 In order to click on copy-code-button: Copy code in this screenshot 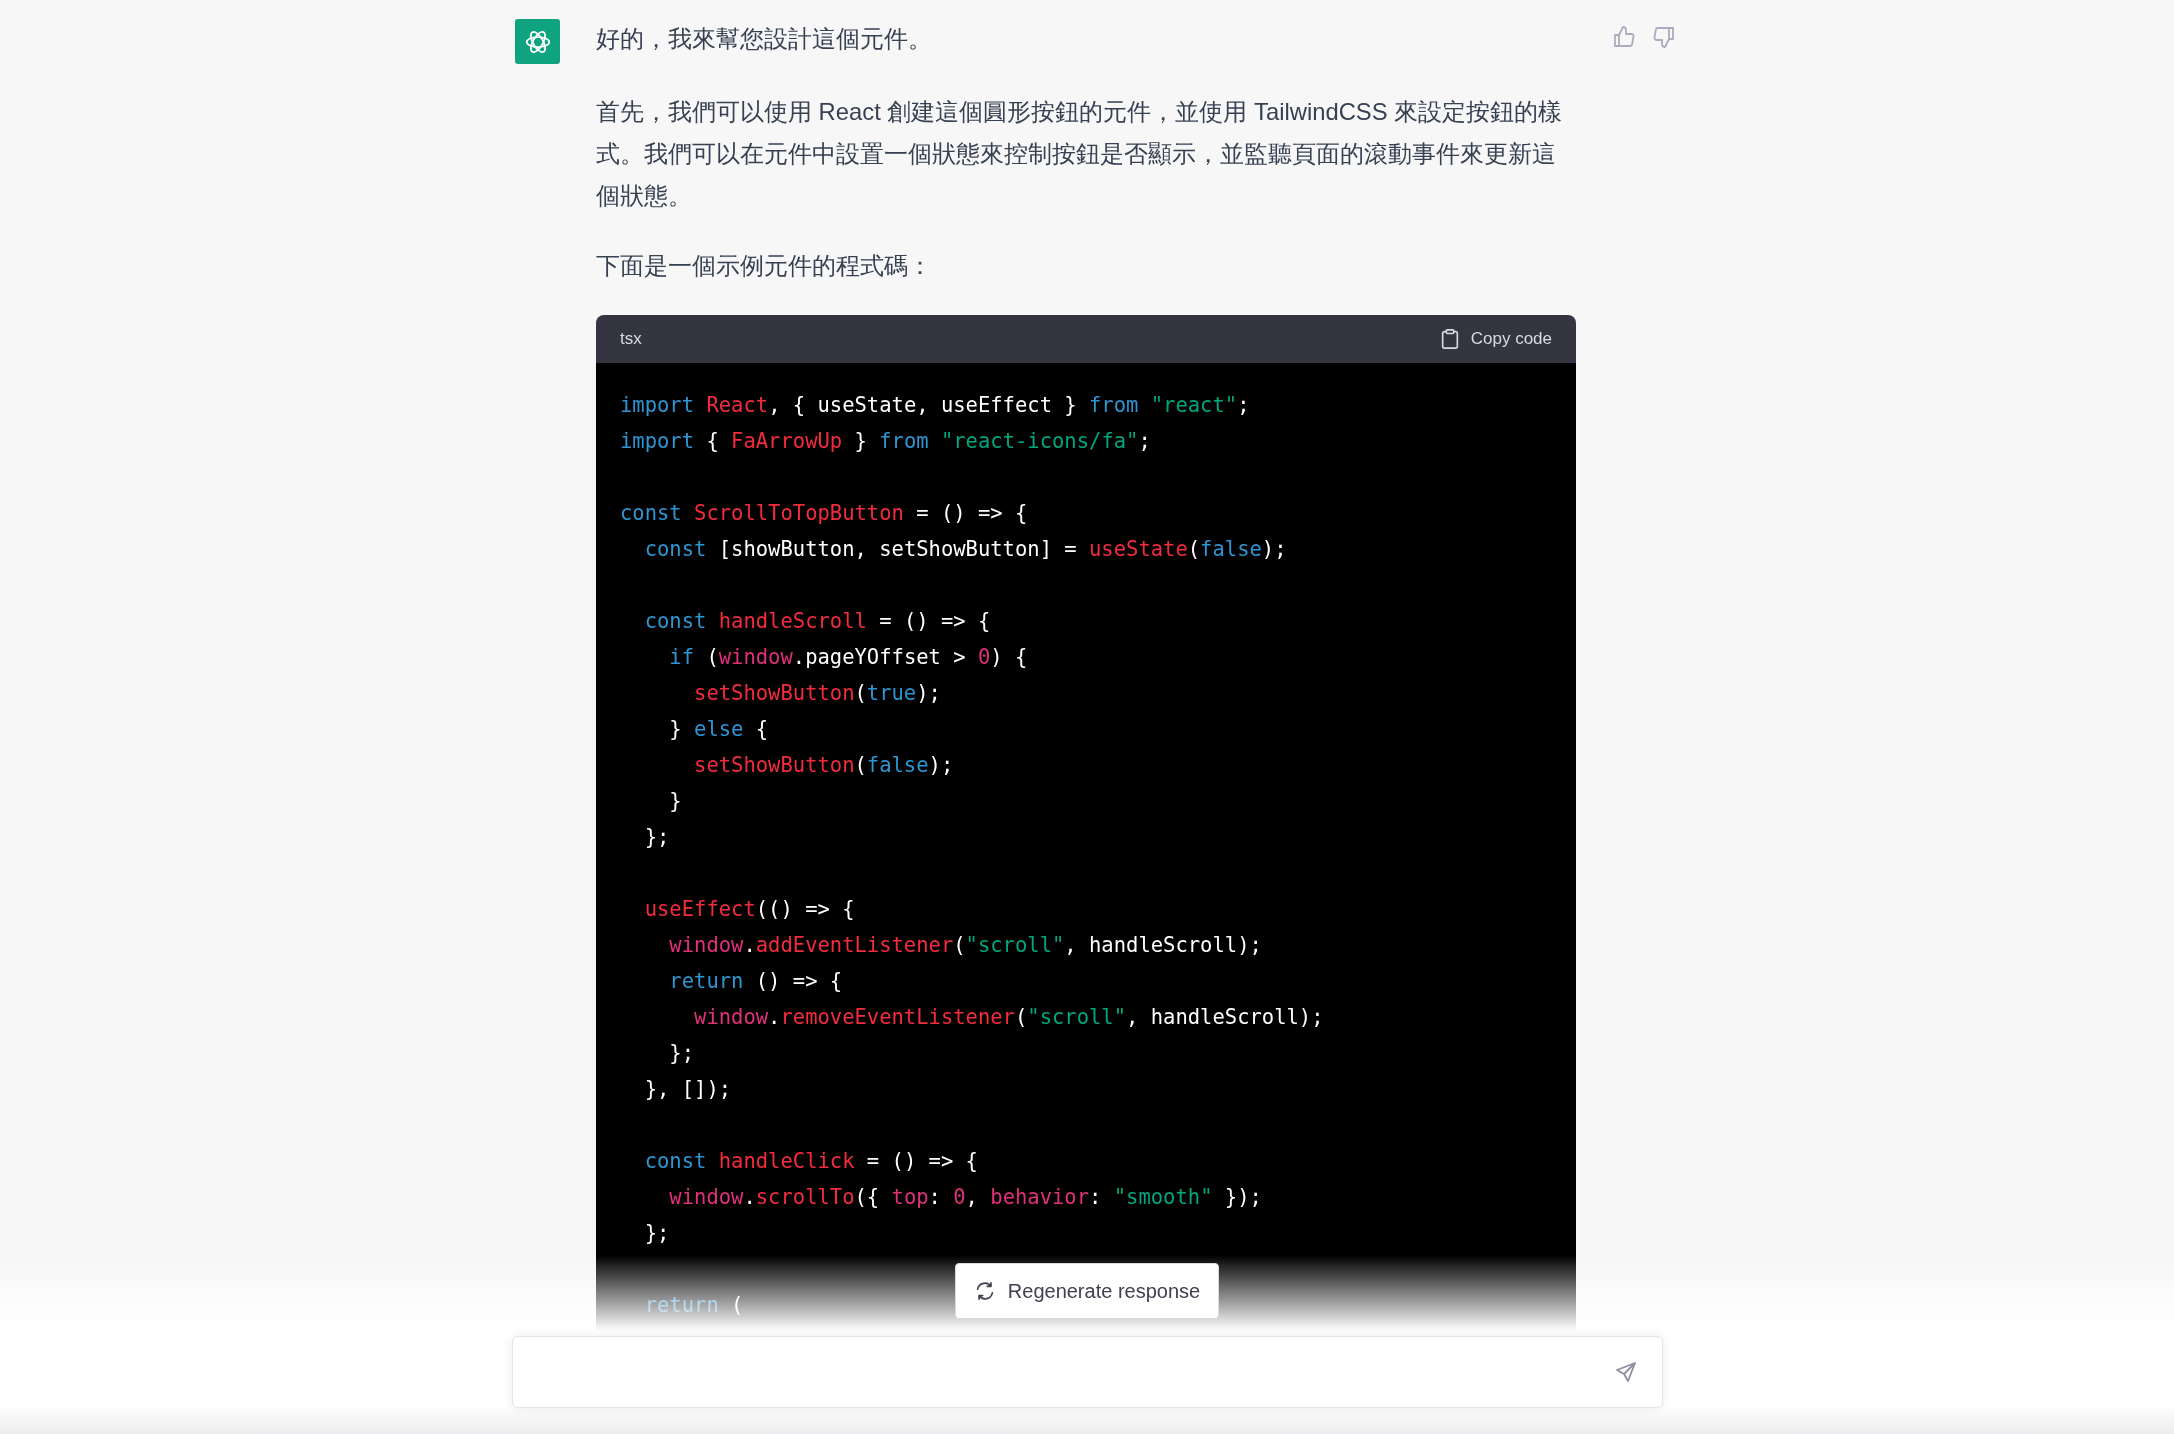, I will do `click(1495, 339)`.